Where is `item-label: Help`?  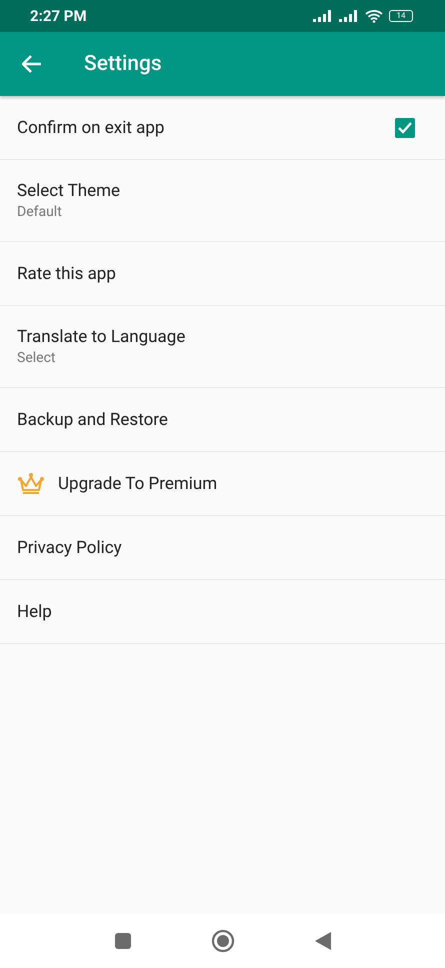
item-label: Help is located at coordinates (35, 612).